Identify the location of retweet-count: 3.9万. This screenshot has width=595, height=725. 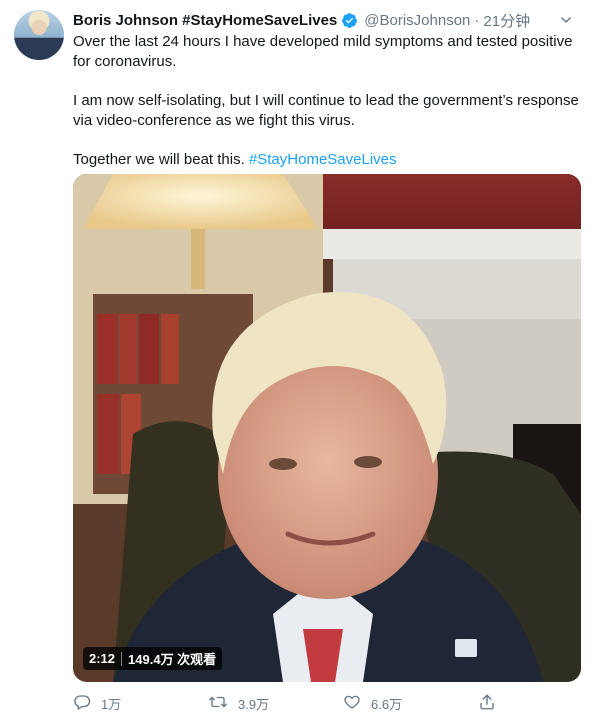
(254, 704).